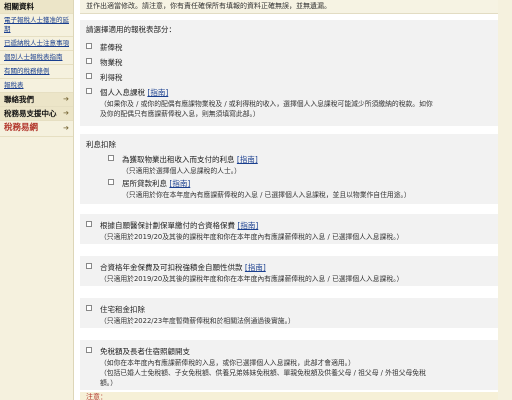  Describe the element at coordinates (255, 267) in the screenshot. I see `annuity-guide-link: [指南]` at that location.